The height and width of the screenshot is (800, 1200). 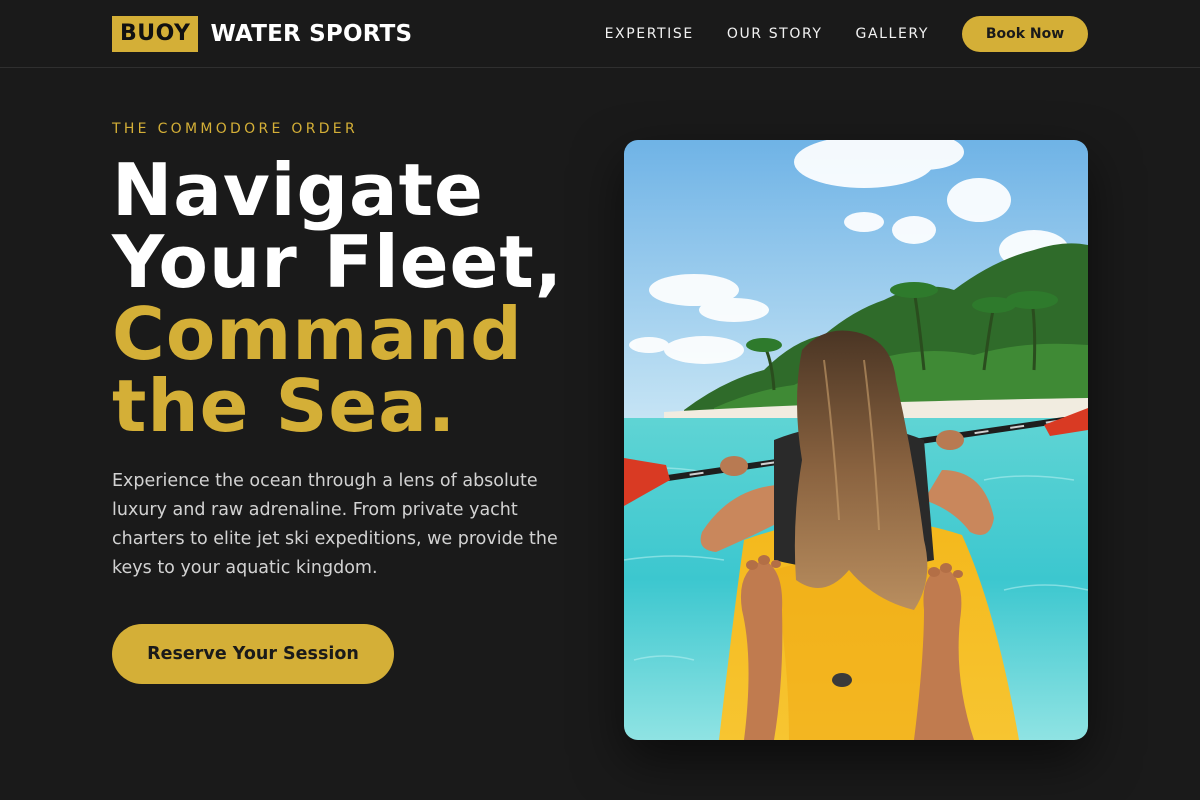 What do you see at coordinates (235, 129) in the screenshot?
I see `hero-eyebrow: THE COMMODORE ORDER` at bounding box center [235, 129].